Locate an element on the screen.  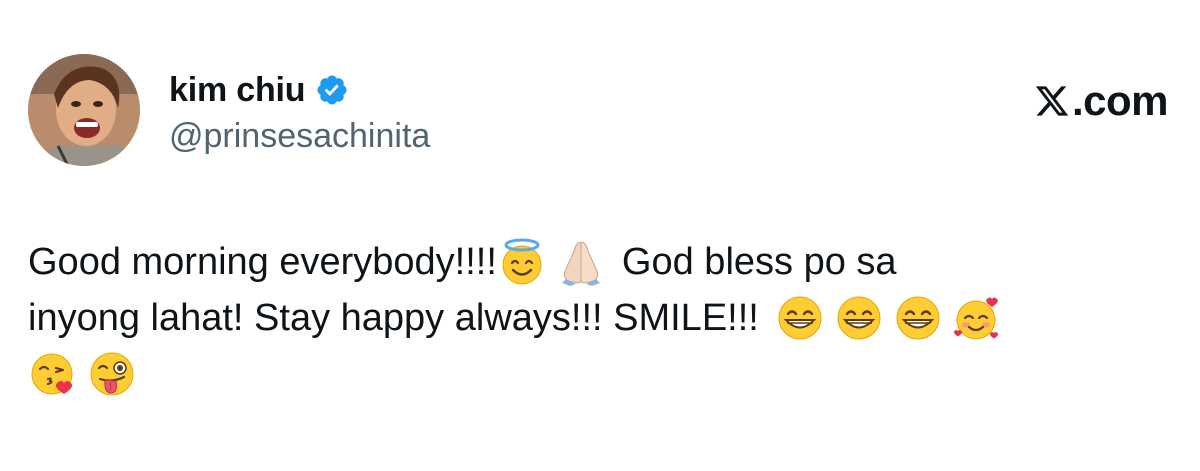
author-handle: @prinsesachinita is located at coordinates (299, 136).